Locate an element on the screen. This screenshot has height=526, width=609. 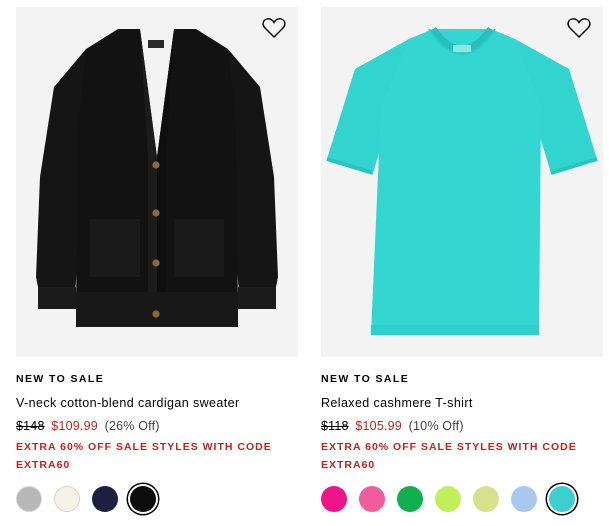
discount-percent: (26% Off) is located at coordinates (132, 426).